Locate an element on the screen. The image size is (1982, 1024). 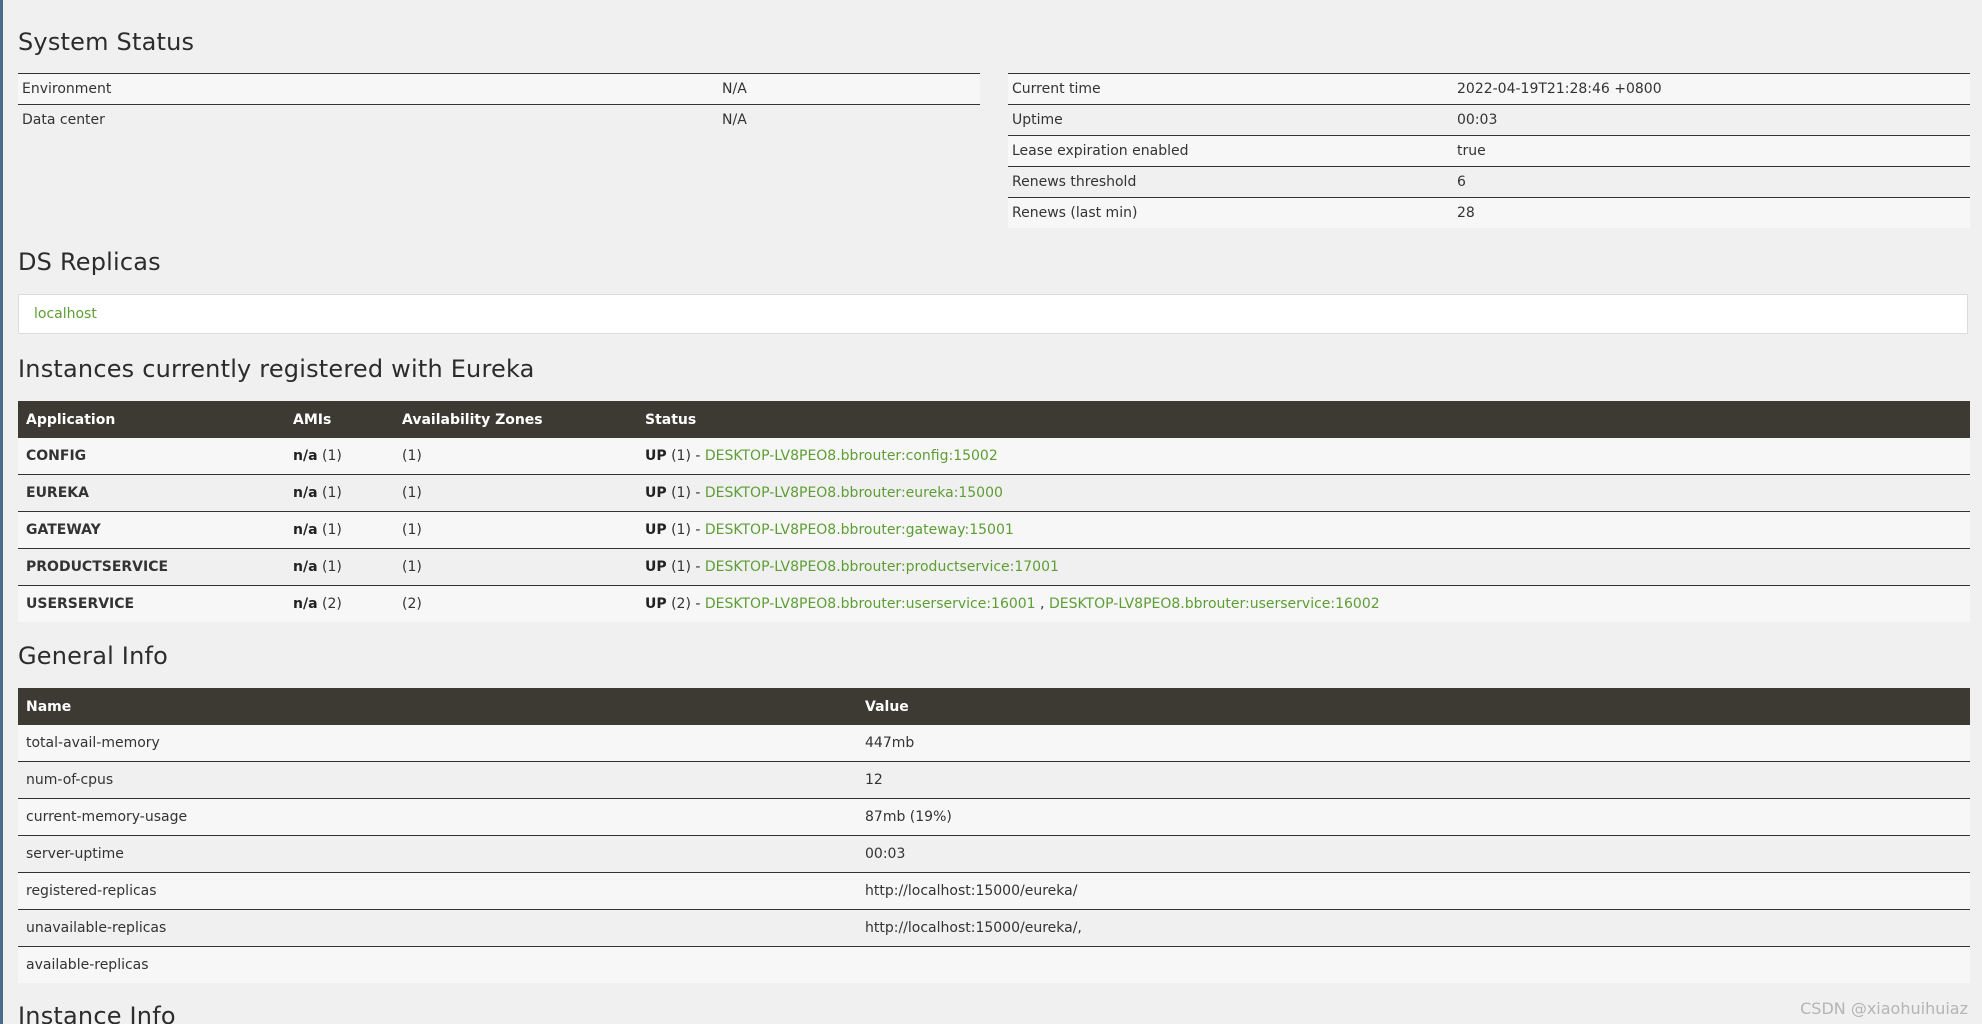
status-row-renews-threshold: Renews threshold 6 is located at coordinates (1489, 182).